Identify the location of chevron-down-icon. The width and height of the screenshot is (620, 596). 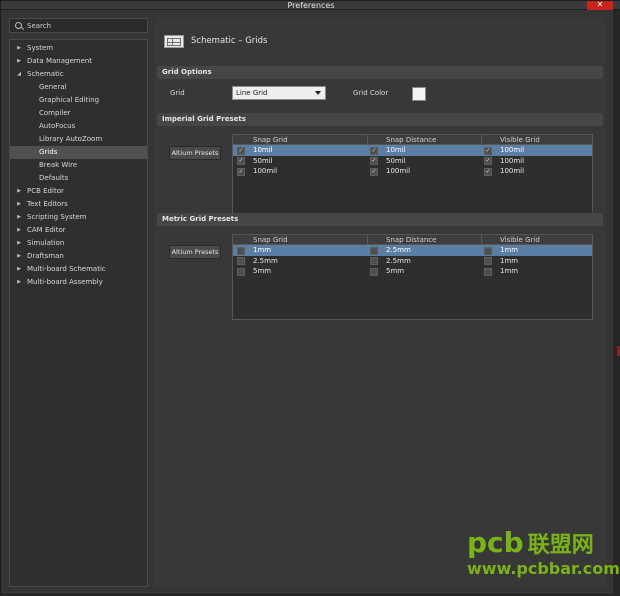
(318, 93).